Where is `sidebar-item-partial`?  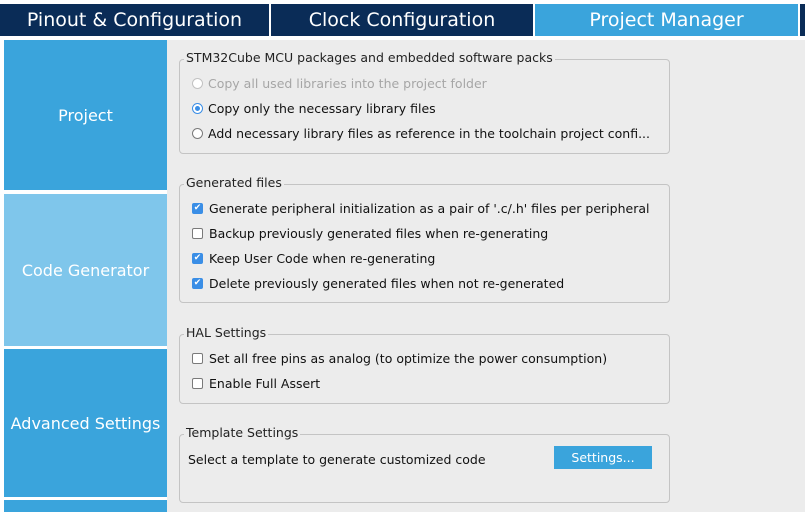 sidebar-item-partial is located at coordinates (85, 506).